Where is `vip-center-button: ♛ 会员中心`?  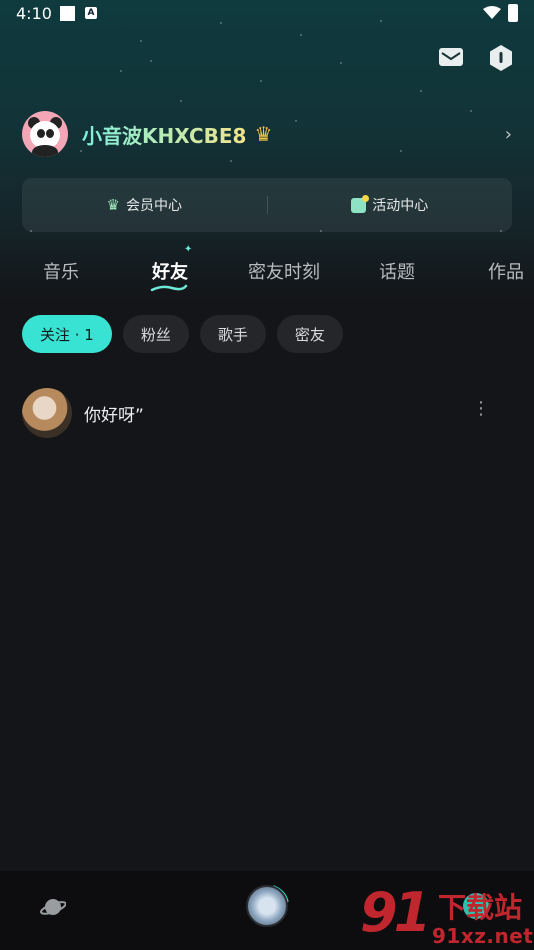
vip-center-button: ♛ 会员中心 is located at coordinates (144, 205).